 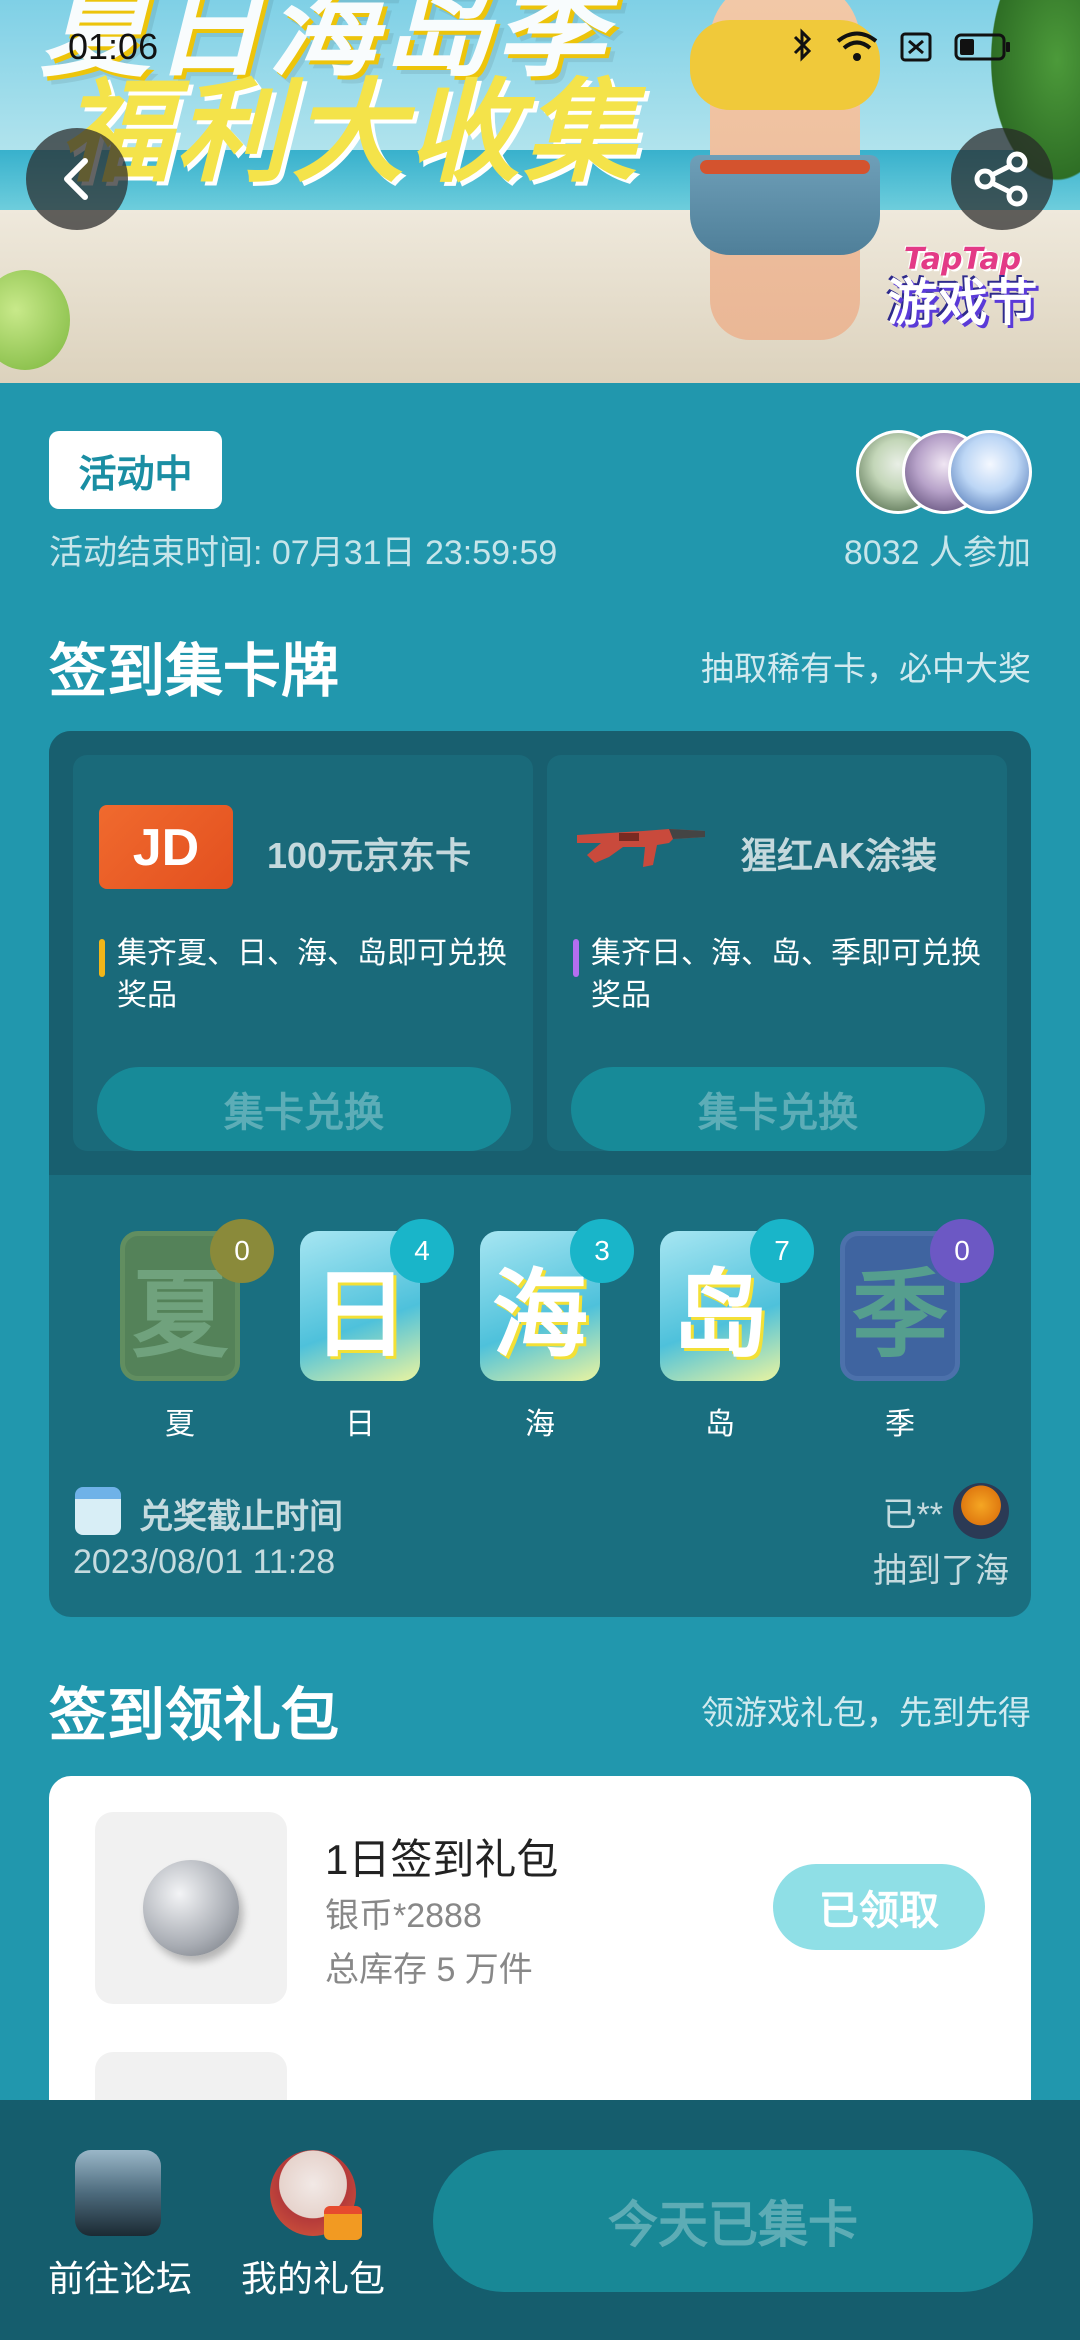 I want to click on activity-status-badge: 活动中, so click(x=135, y=470).